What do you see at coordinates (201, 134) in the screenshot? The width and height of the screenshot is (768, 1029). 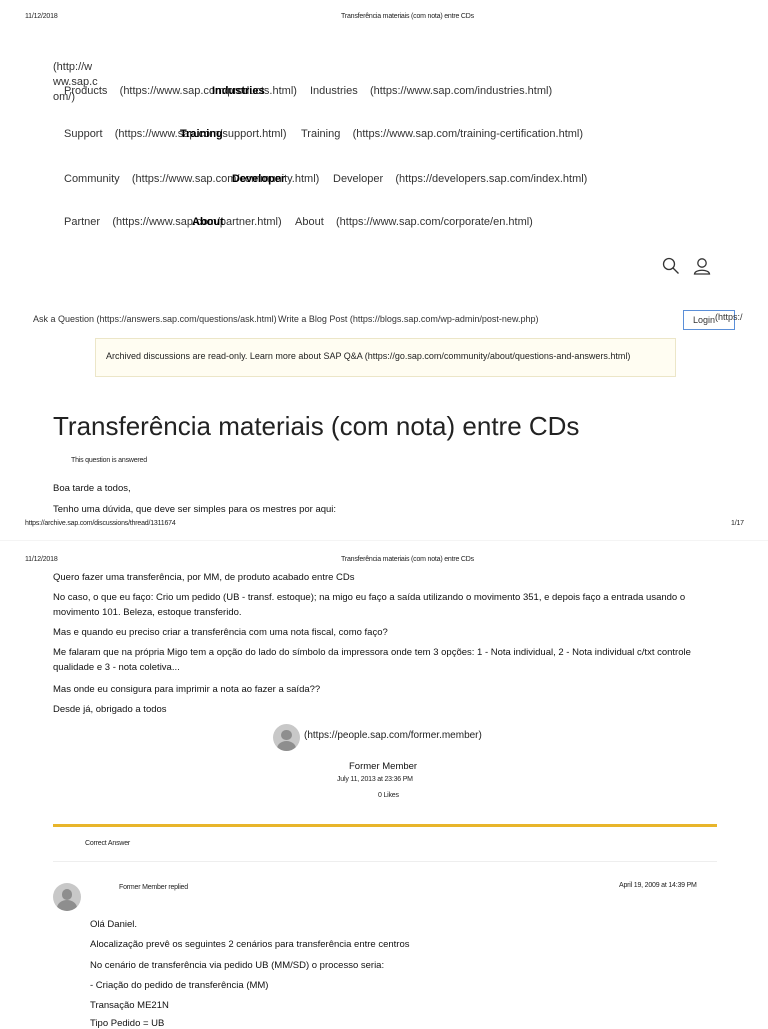 I see `nav-overlay-training: Training` at bounding box center [201, 134].